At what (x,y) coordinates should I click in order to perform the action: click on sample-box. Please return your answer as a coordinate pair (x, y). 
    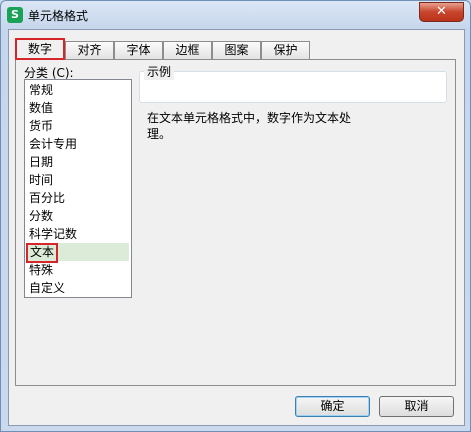
    Looking at the image, I should click on (293, 87).